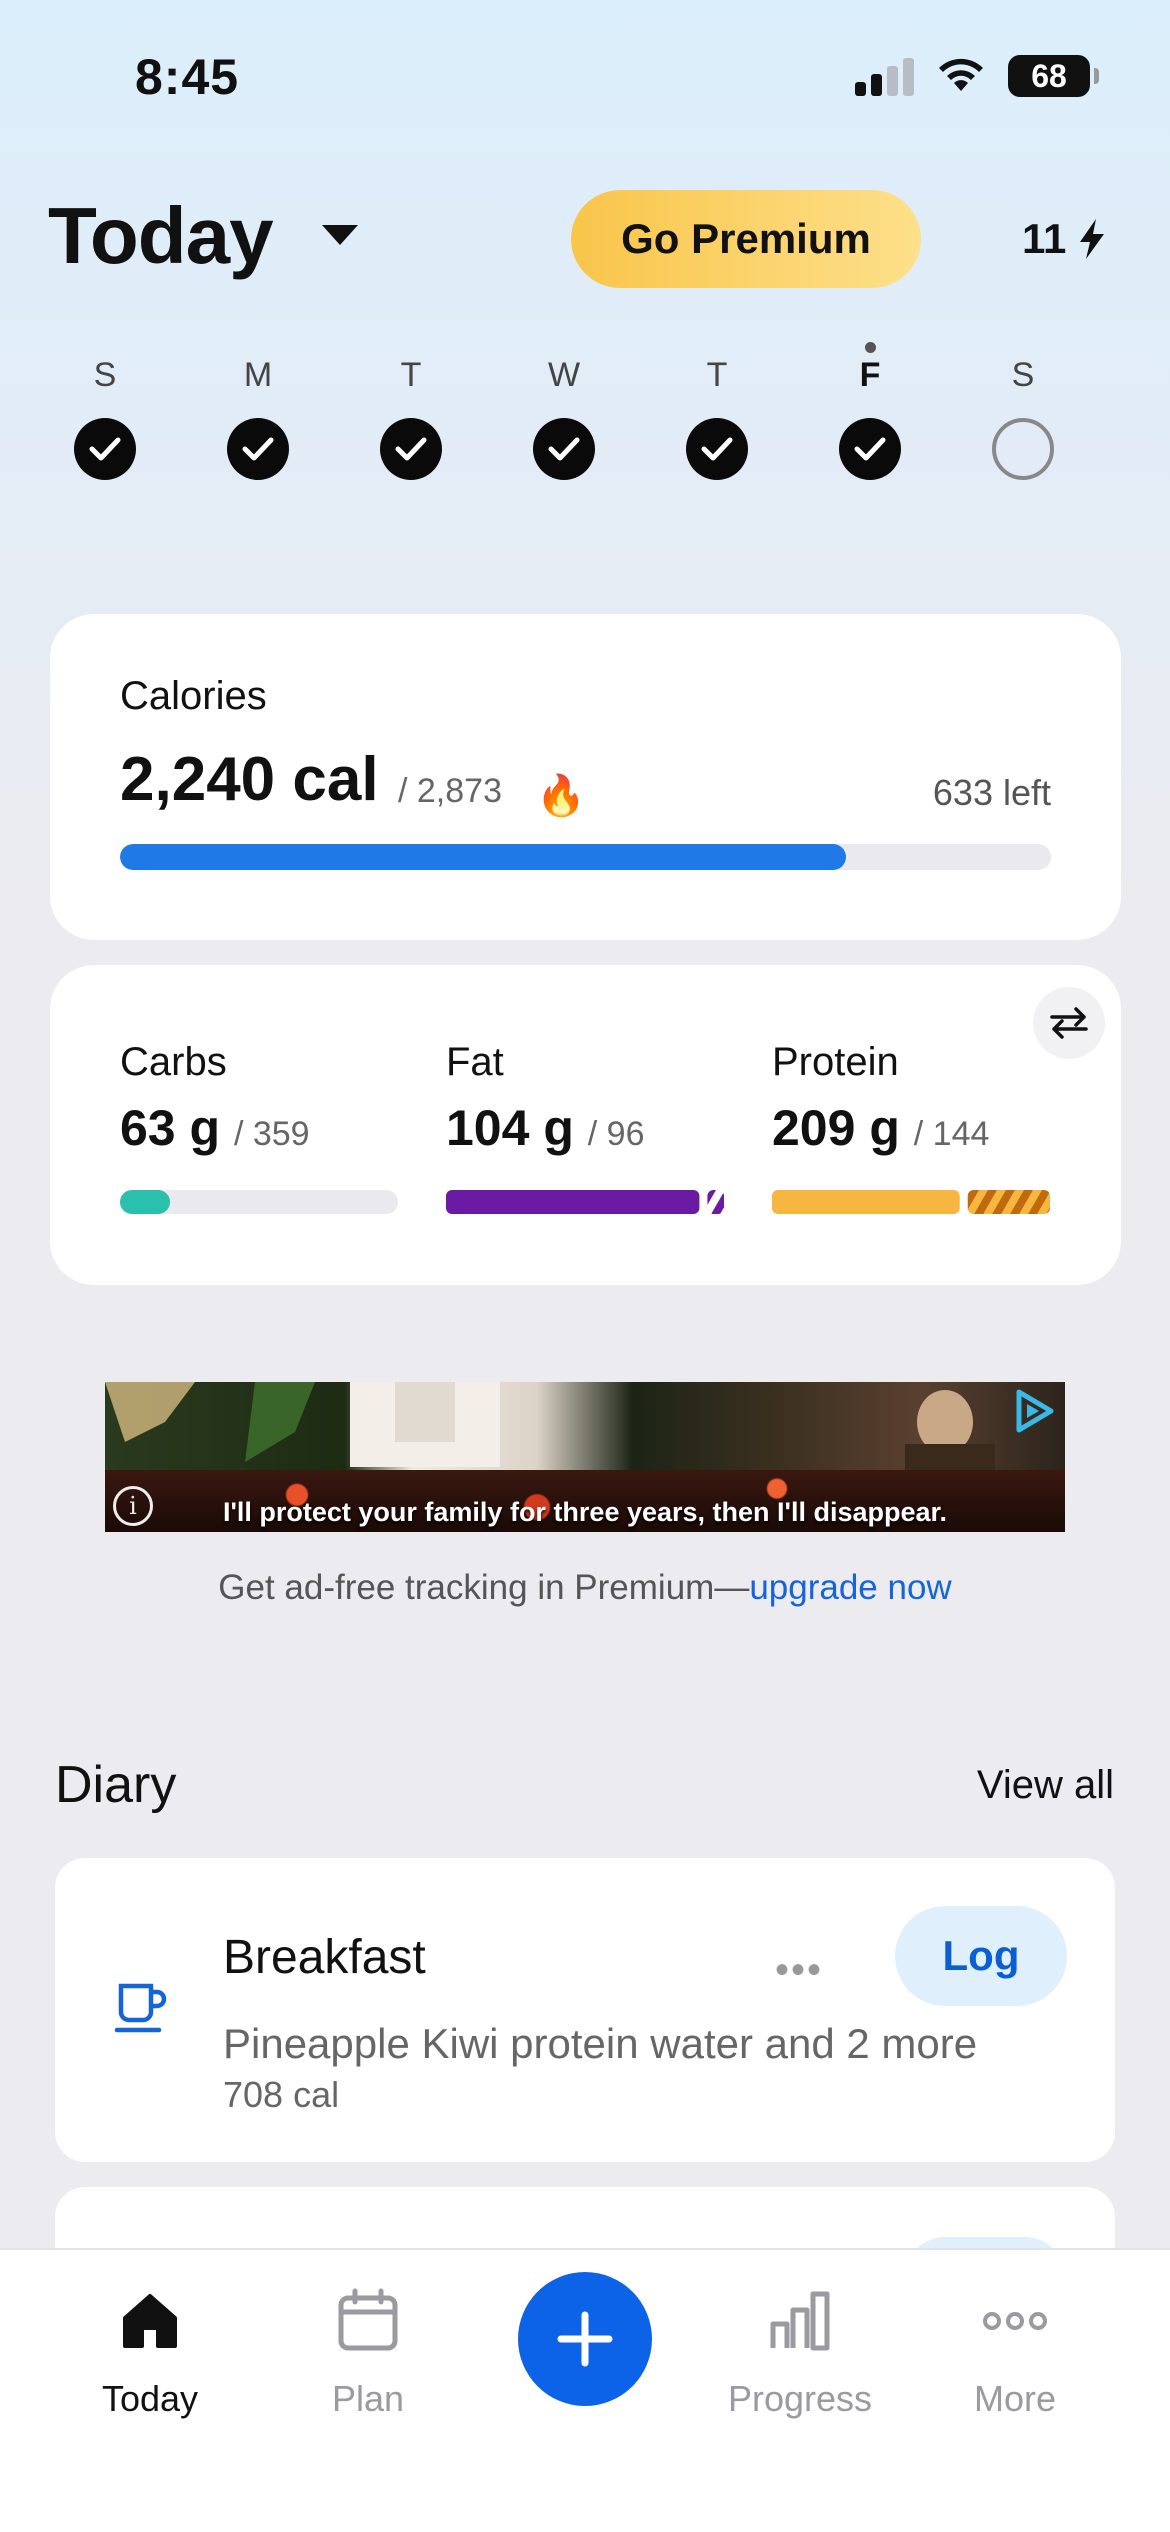  I want to click on week-tracker: SMTWTFS, so click(585, 426).